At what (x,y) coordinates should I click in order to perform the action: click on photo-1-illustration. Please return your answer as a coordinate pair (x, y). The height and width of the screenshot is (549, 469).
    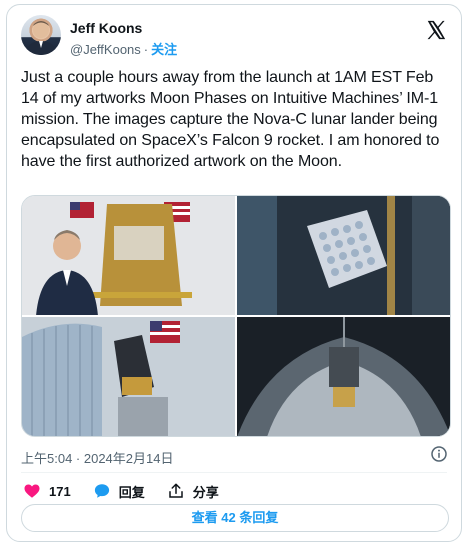
    Looking at the image, I should click on (128, 255).